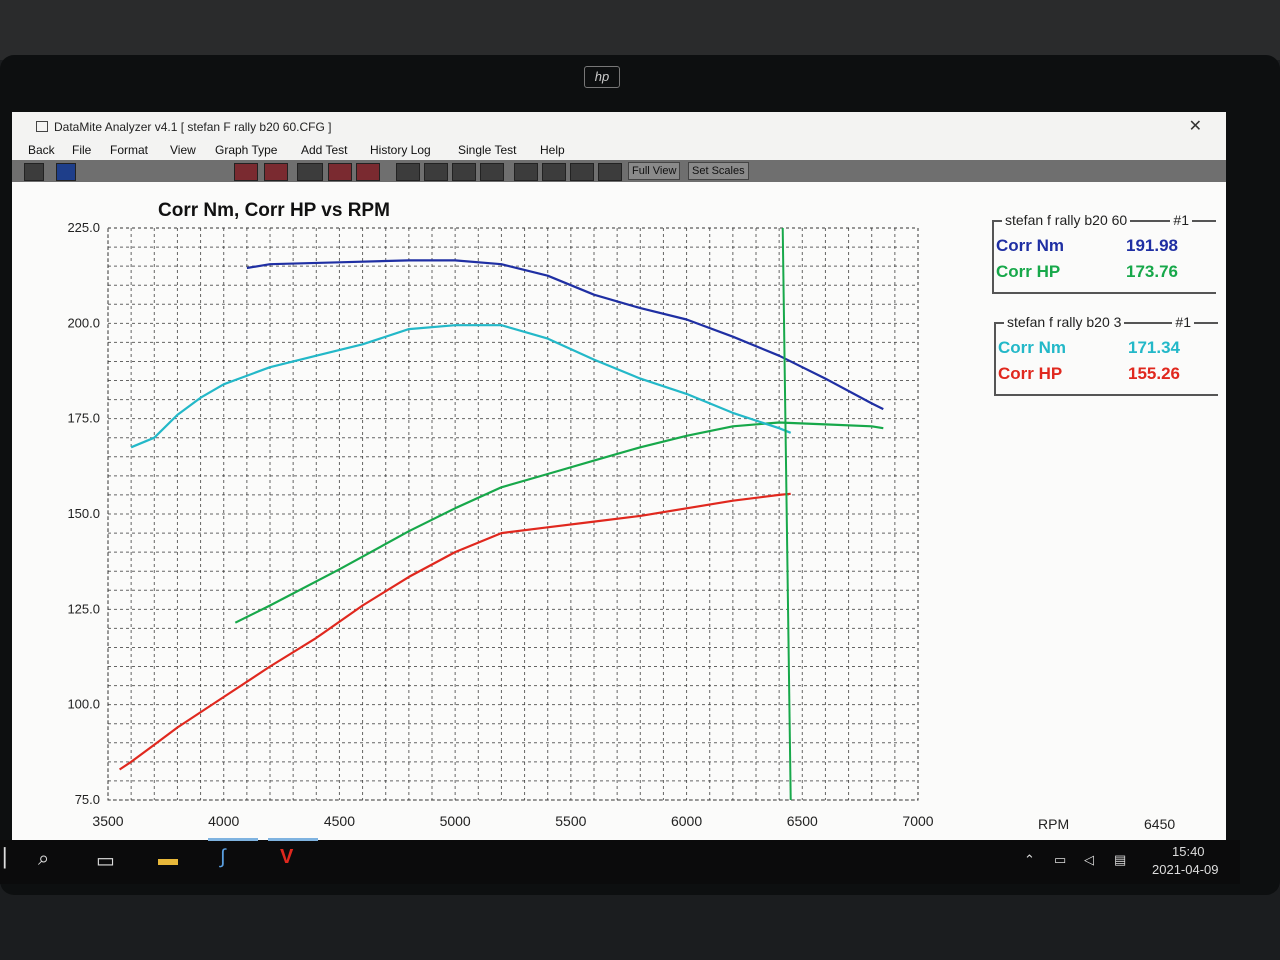 The image size is (1280, 960). I want to click on task-view-icon: ▭, so click(105, 860).